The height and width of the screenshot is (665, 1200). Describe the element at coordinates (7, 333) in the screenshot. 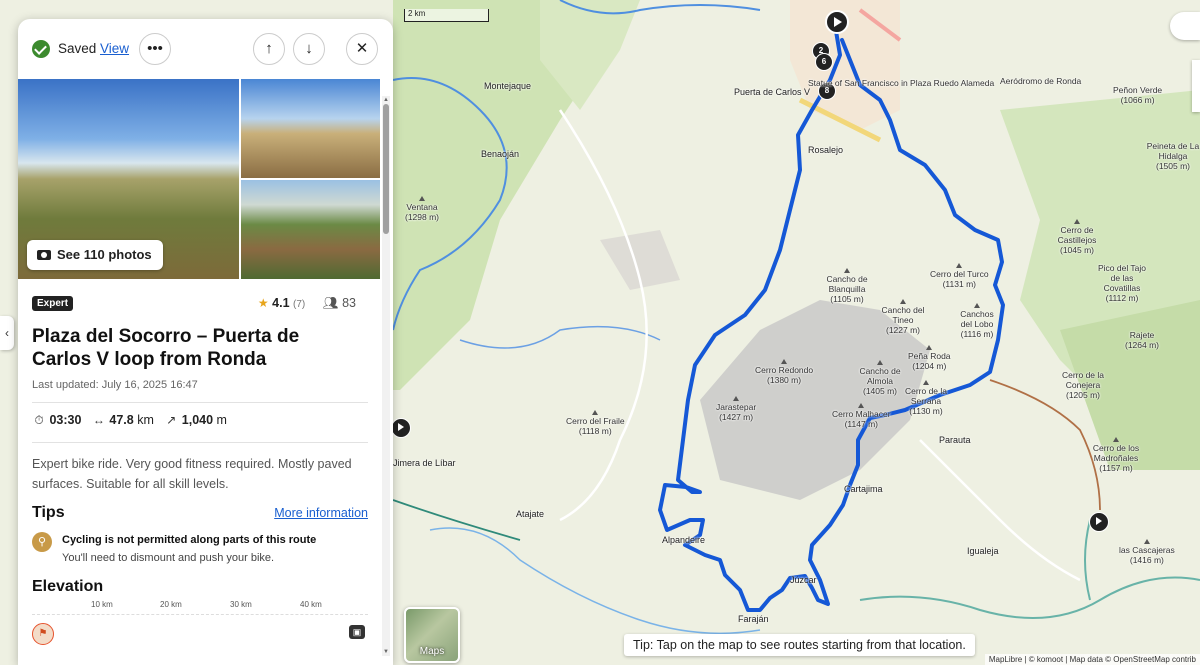

I see `collapse-panel-button: ‹` at that location.